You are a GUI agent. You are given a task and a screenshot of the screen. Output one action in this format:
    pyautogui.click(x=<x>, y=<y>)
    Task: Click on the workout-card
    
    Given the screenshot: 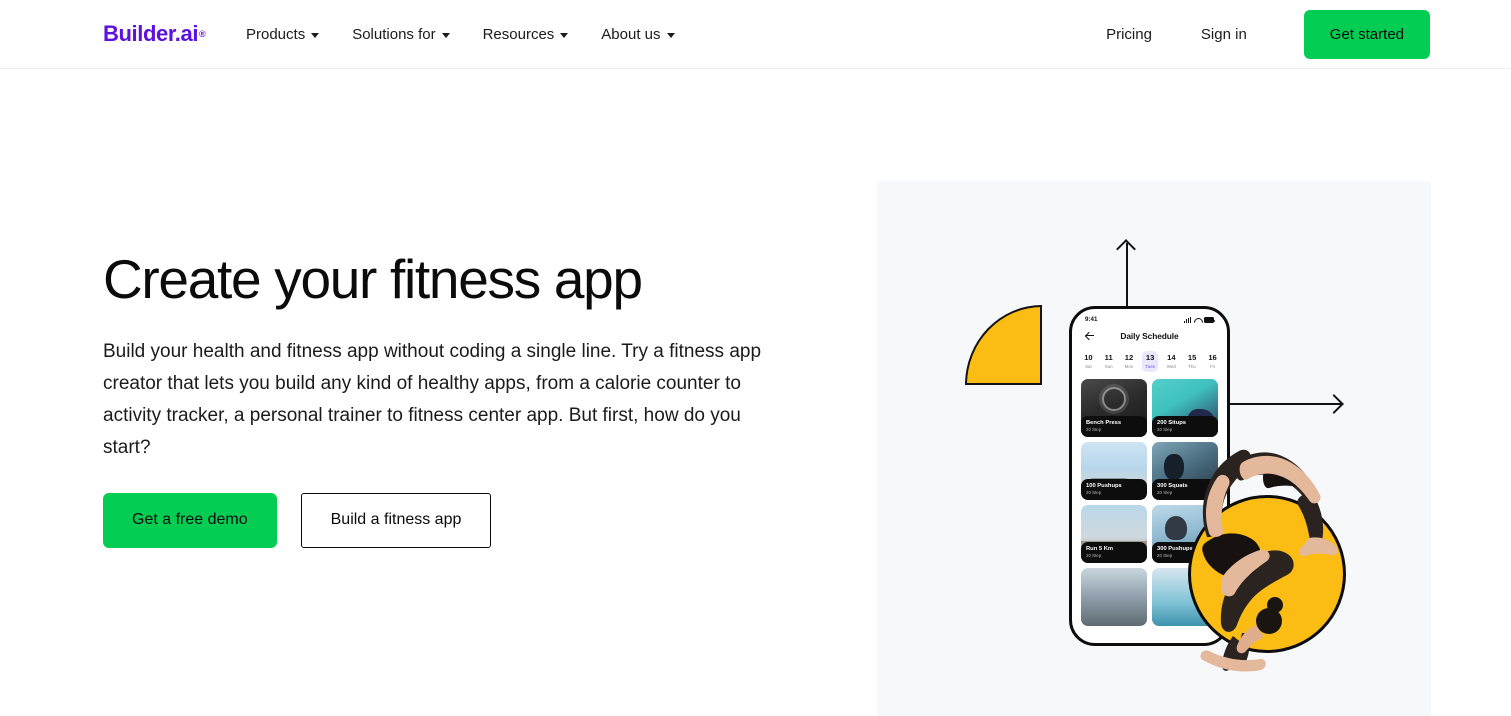 What is the action you would take?
    pyautogui.click(x=1114, y=597)
    